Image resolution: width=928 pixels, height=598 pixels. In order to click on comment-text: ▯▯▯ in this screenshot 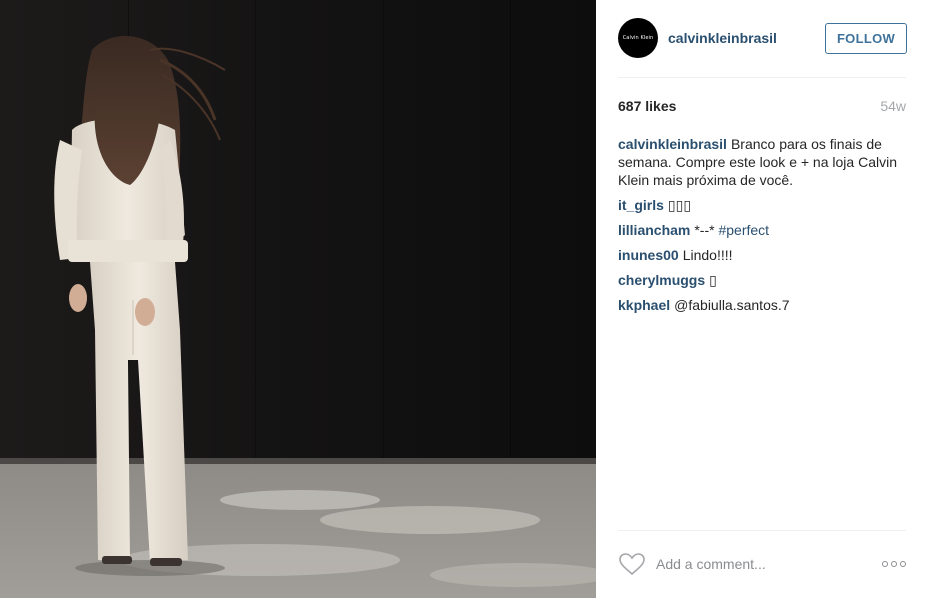, I will do `click(679, 205)`.